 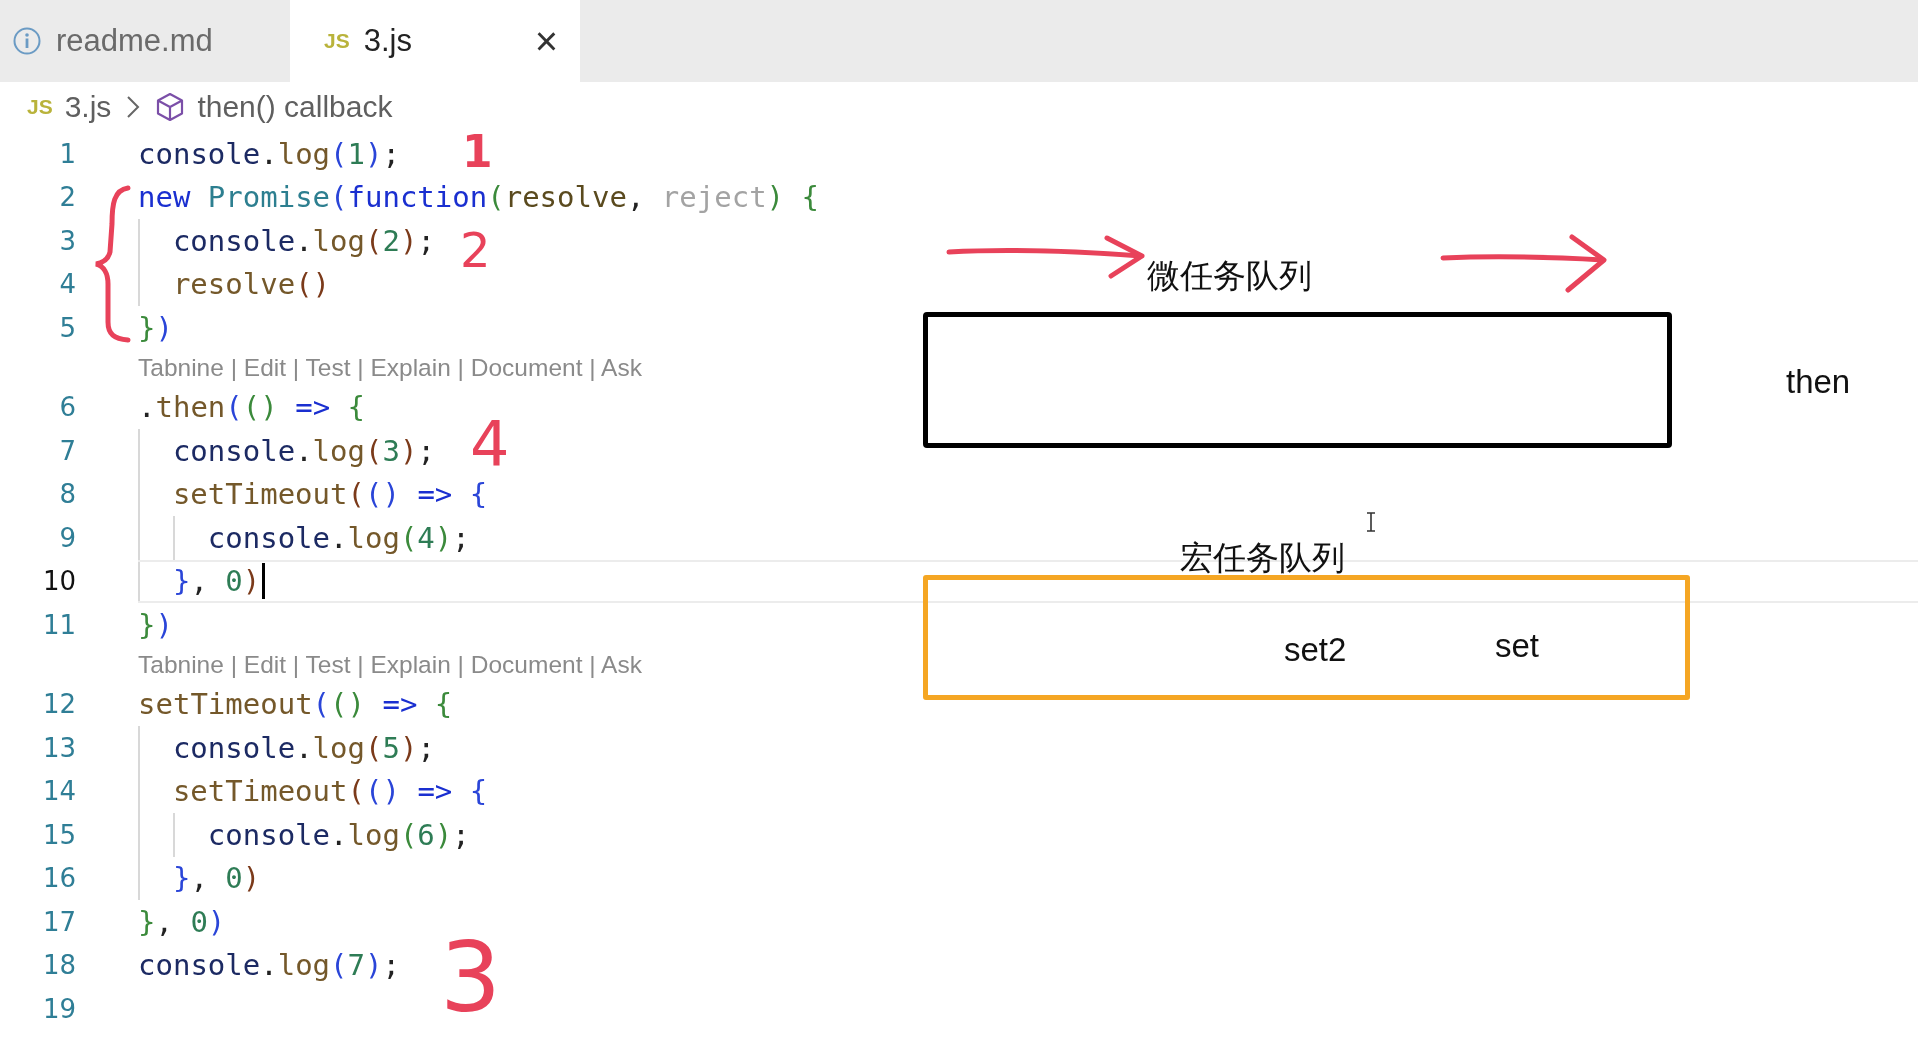 What do you see at coordinates (67, 240) in the screenshot?
I see `line-number: 3` at bounding box center [67, 240].